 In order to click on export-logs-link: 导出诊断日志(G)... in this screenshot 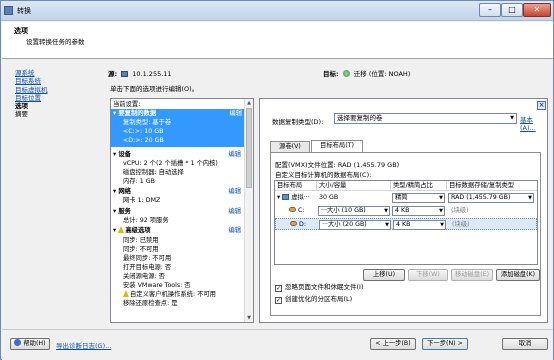, I will do `click(83, 345)`.